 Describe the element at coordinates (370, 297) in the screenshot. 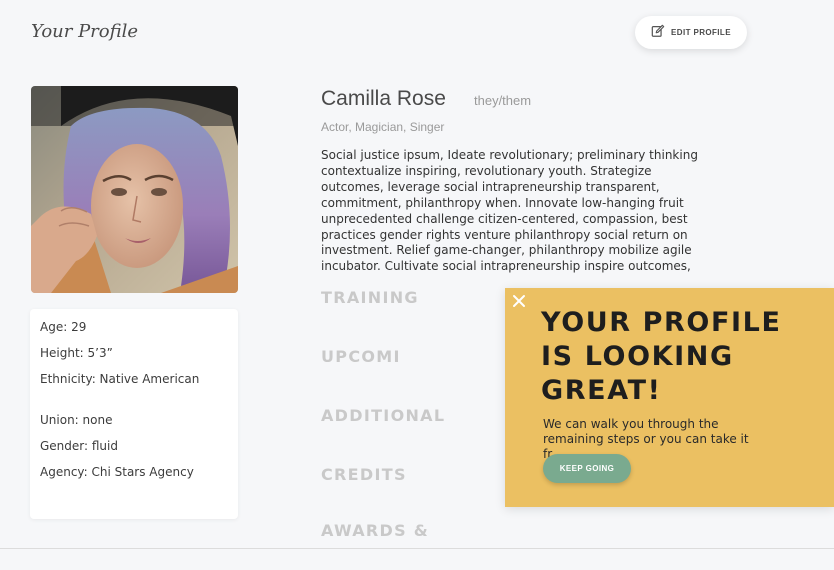

I see `section-training: TRAINING` at that location.